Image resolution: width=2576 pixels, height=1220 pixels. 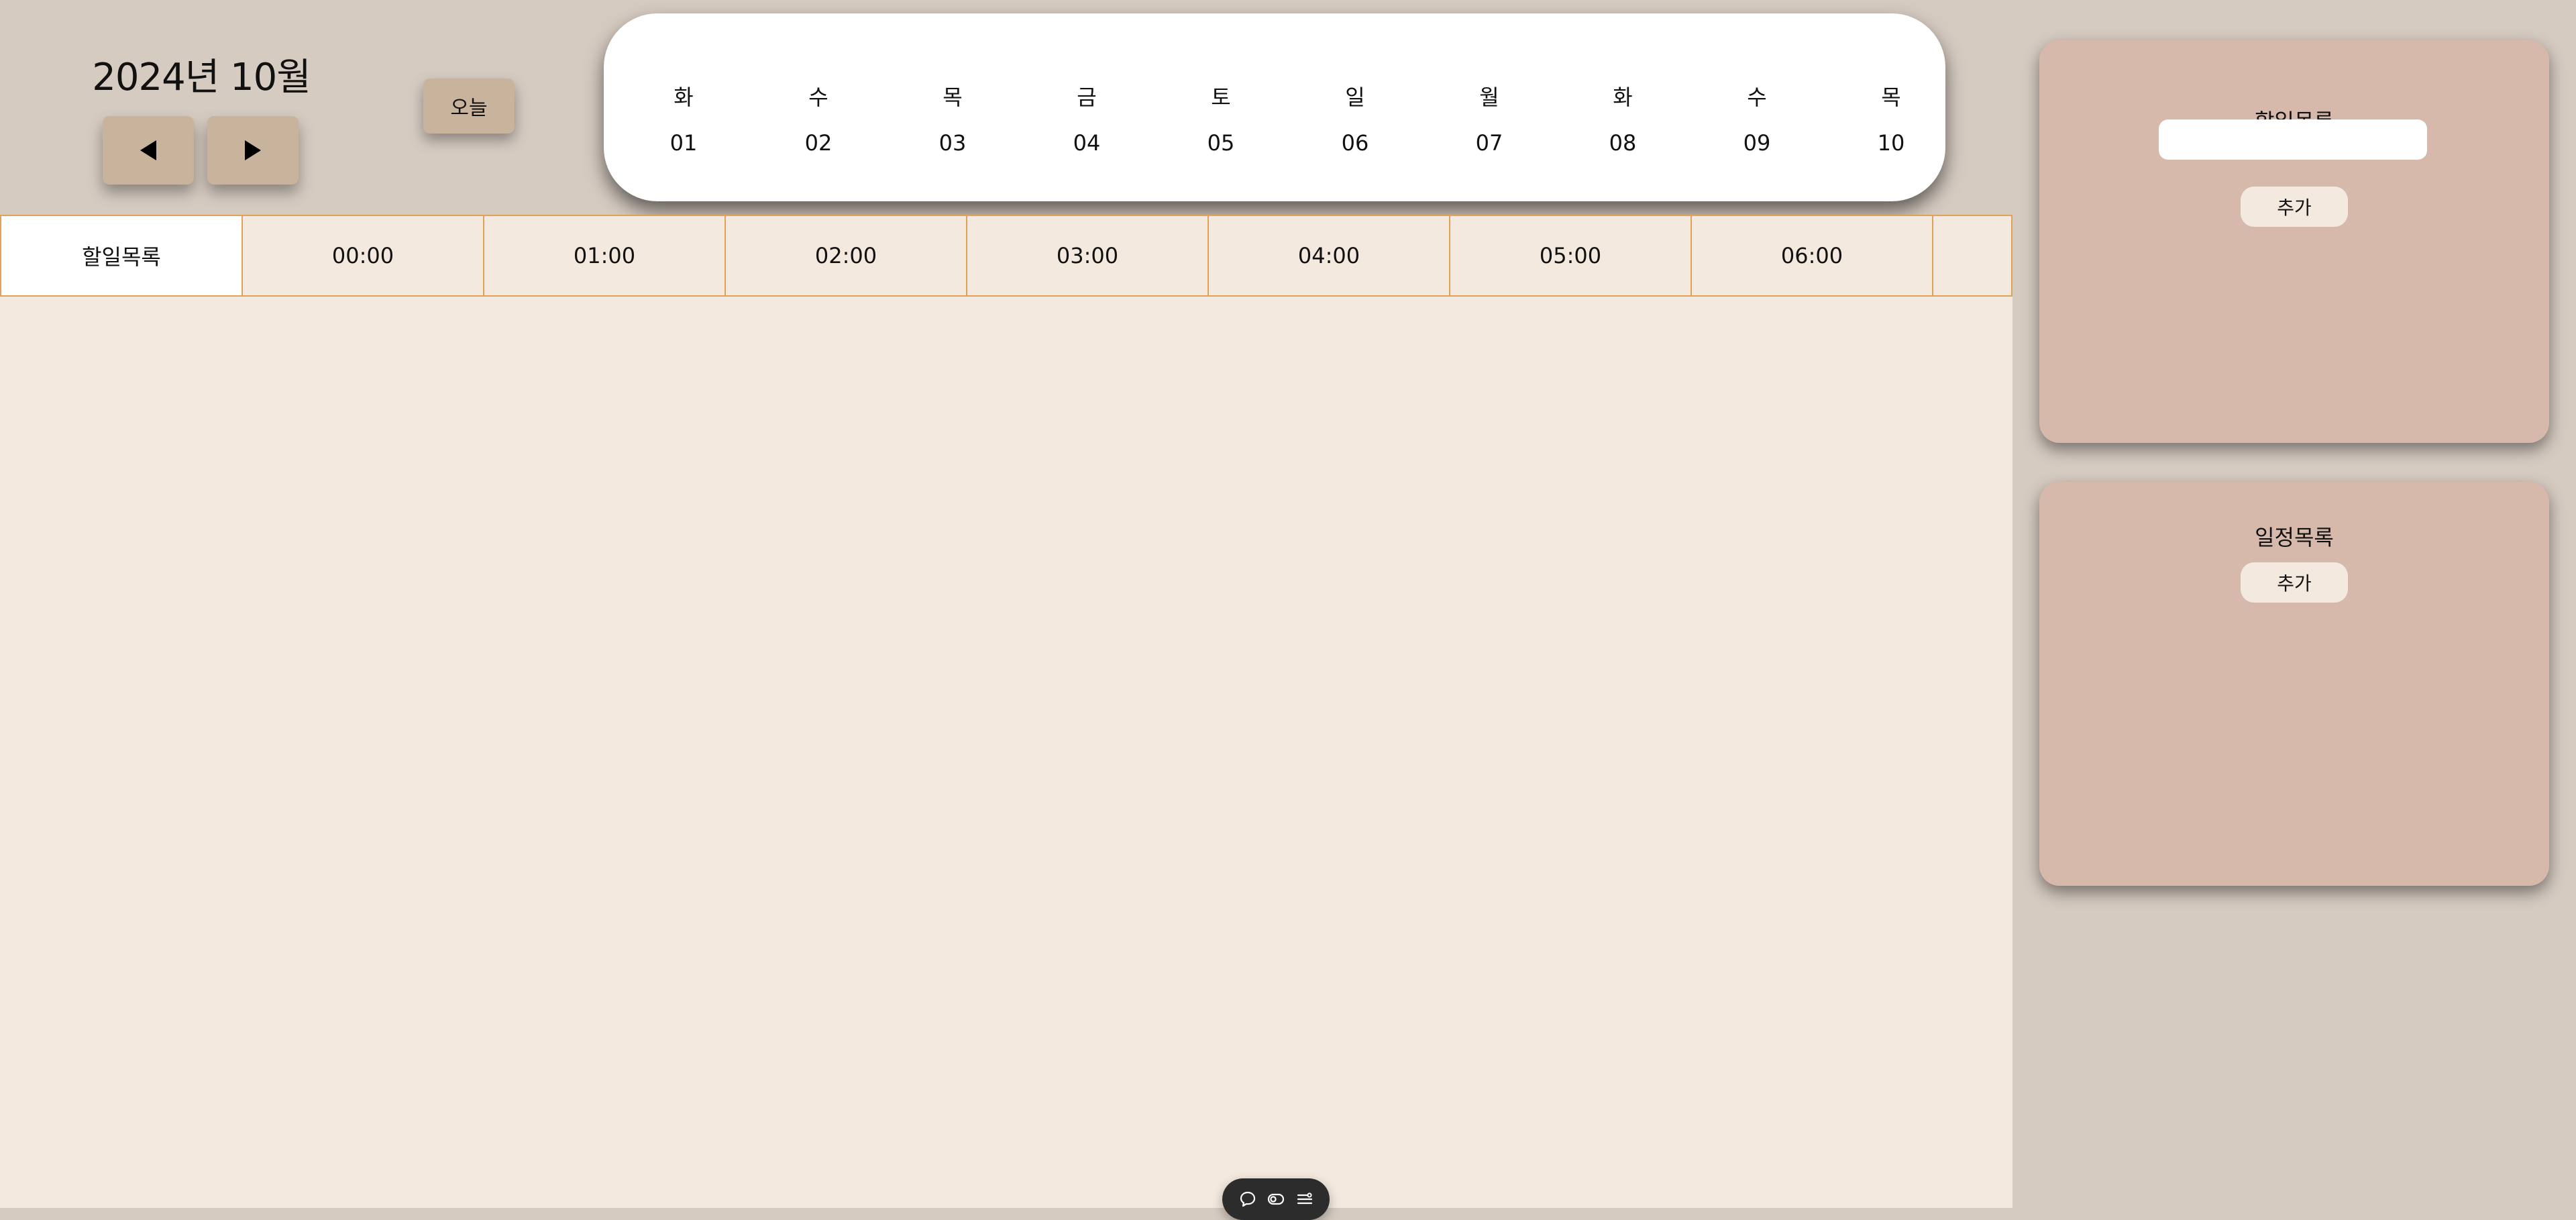 I want to click on date-day: 02, so click(x=818, y=143).